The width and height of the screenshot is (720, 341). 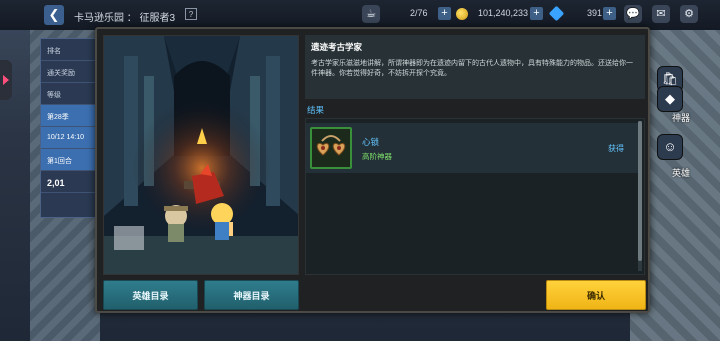 I want to click on confirm-button: 确认, so click(x=596, y=295).